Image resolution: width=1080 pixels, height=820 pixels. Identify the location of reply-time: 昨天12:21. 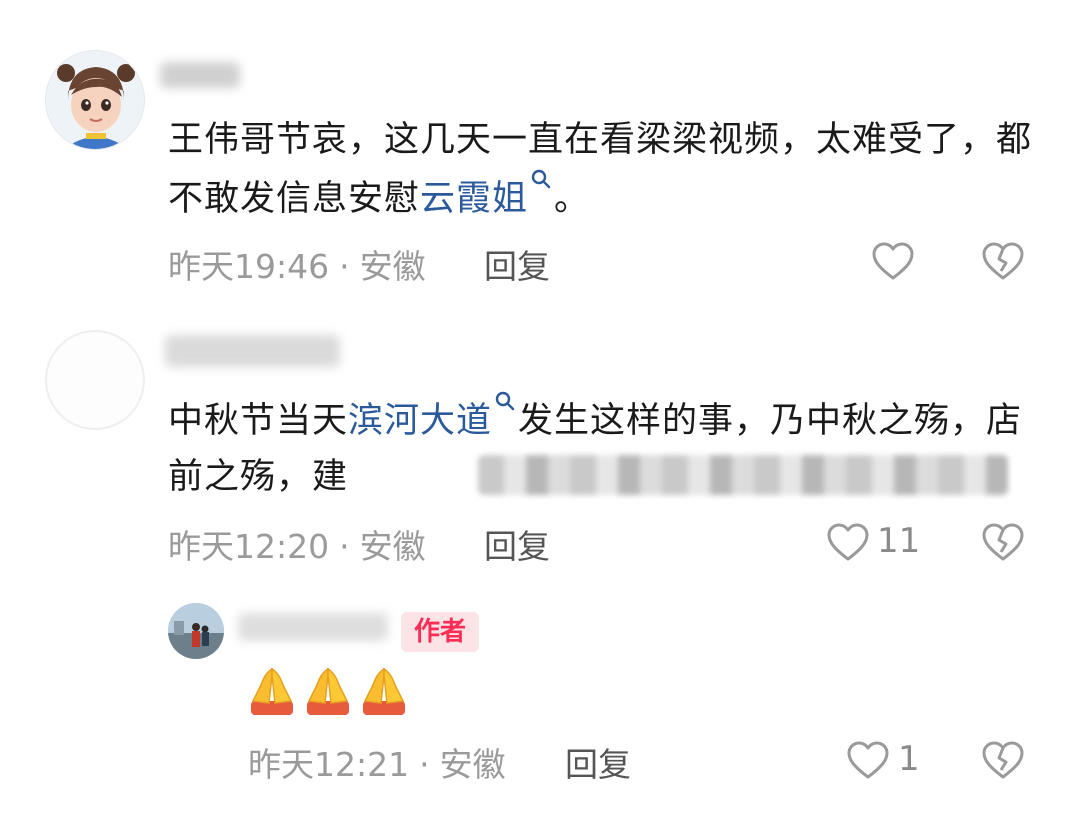
(329, 764).